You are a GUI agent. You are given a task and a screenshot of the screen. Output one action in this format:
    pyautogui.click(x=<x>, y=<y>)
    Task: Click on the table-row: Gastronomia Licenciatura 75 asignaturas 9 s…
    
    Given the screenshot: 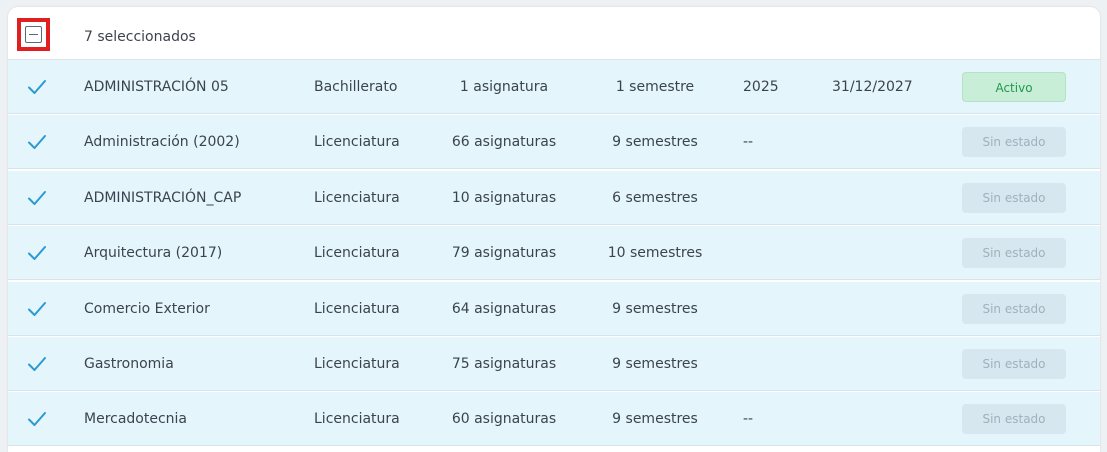 What is the action you would take?
    pyautogui.click(x=554, y=364)
    